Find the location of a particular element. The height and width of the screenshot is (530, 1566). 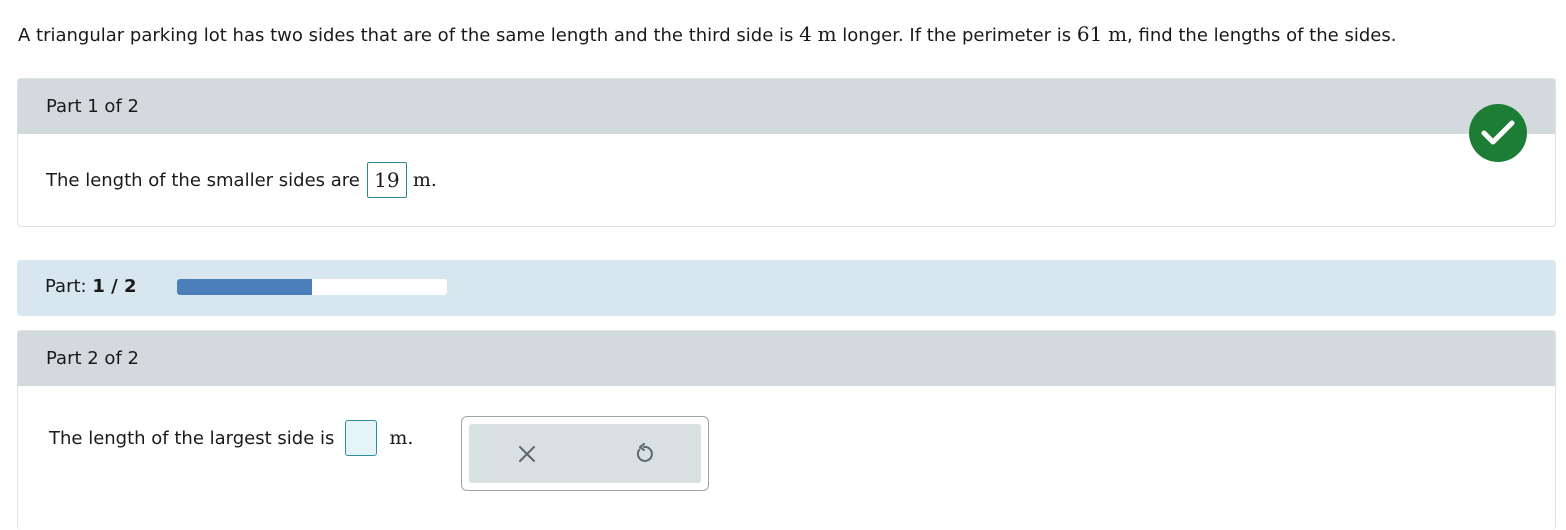

problem-text-c: , find the lengths of the sides. is located at coordinates (1262, 35).